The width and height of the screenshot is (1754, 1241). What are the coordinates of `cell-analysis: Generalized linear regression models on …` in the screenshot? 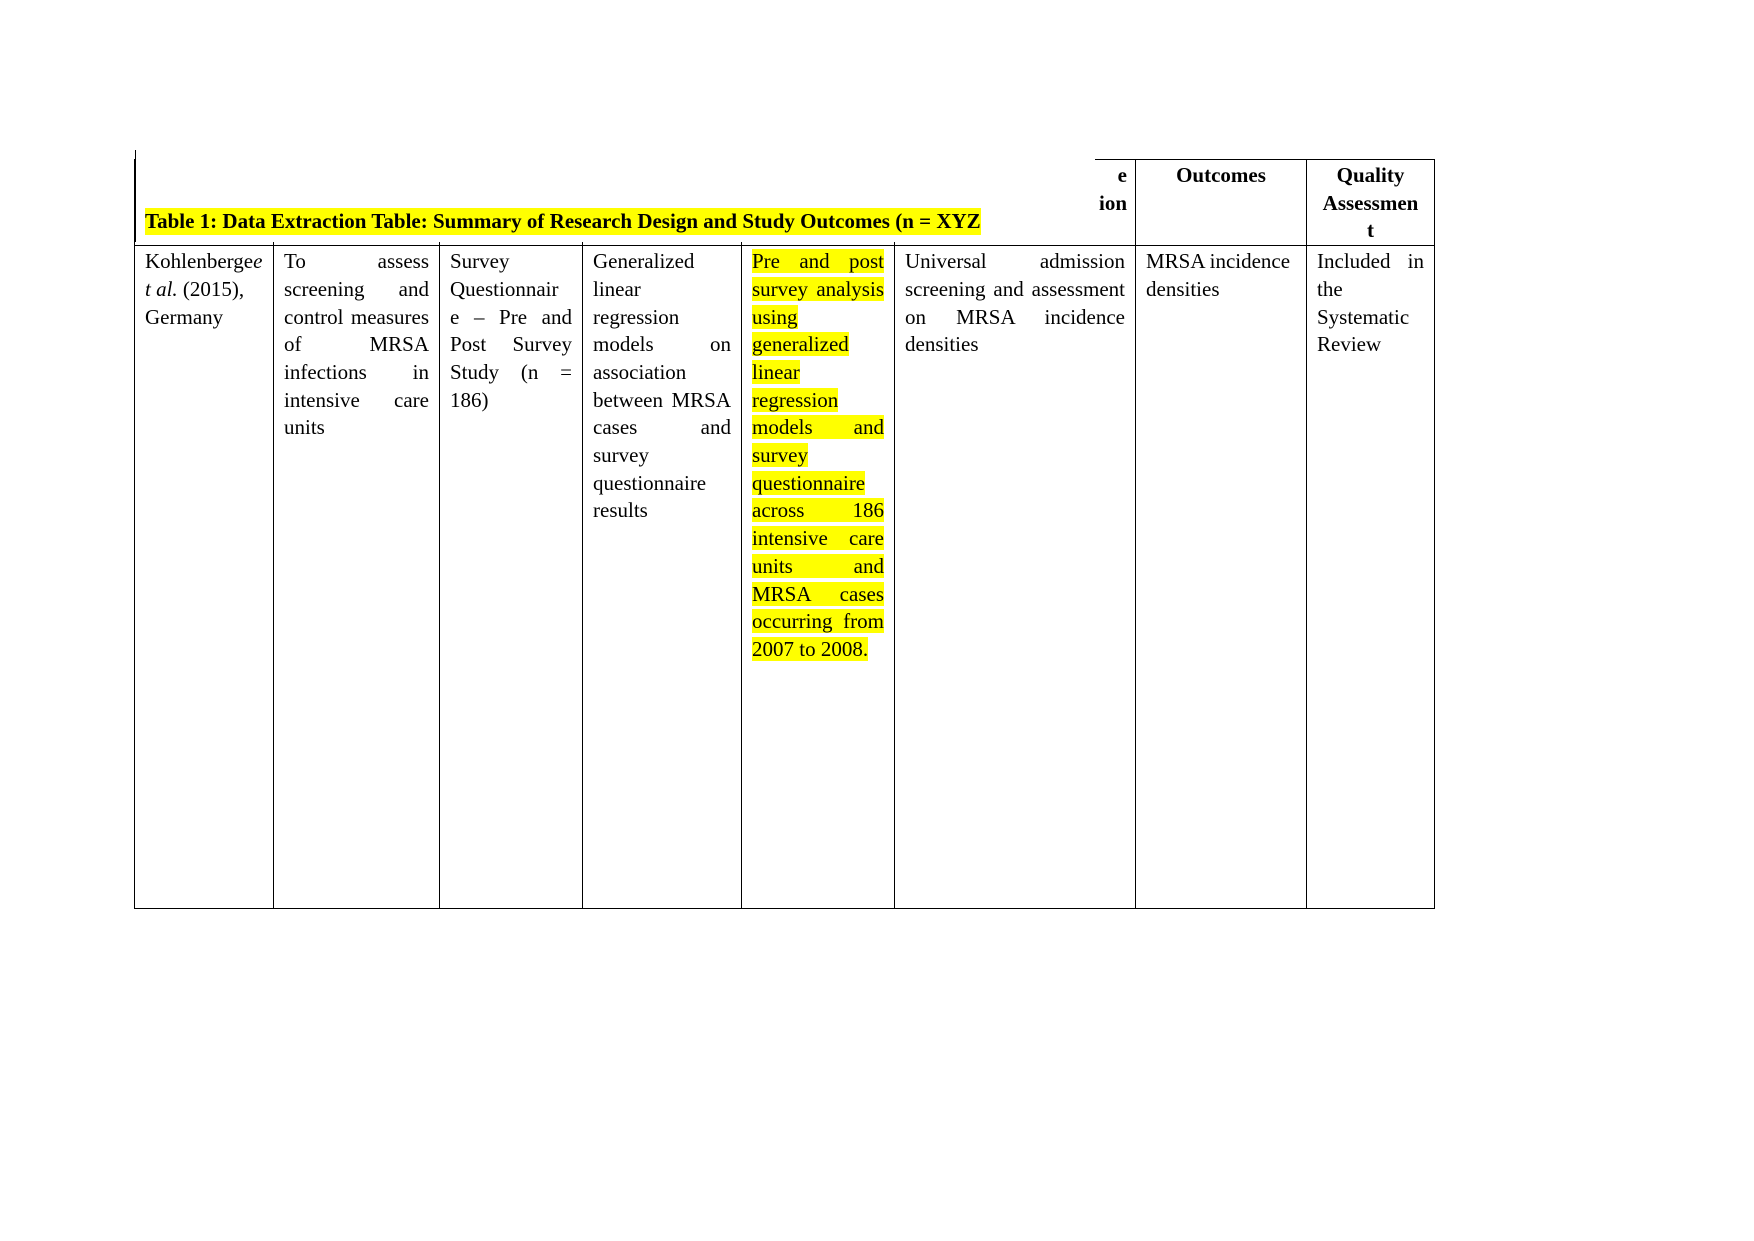 It's located at (662, 577).